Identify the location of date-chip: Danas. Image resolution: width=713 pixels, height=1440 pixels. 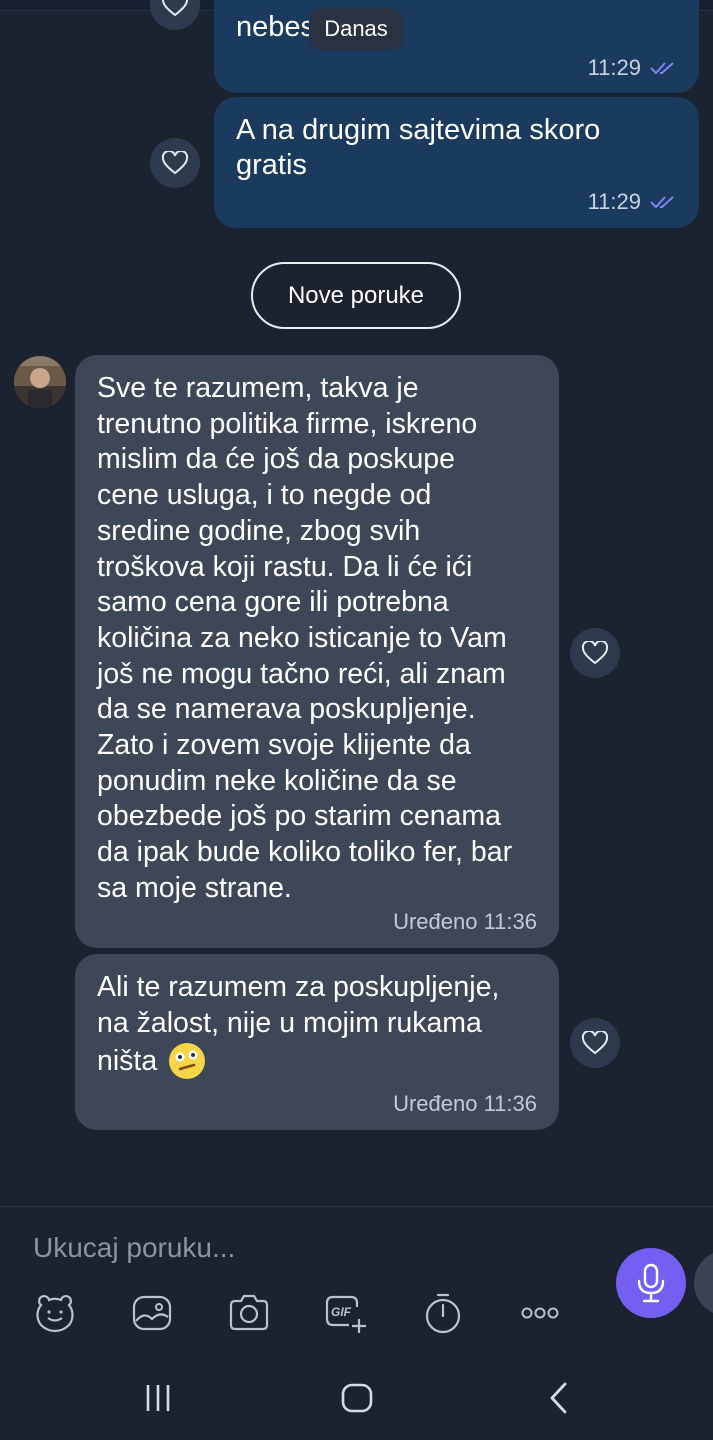
(356, 29).